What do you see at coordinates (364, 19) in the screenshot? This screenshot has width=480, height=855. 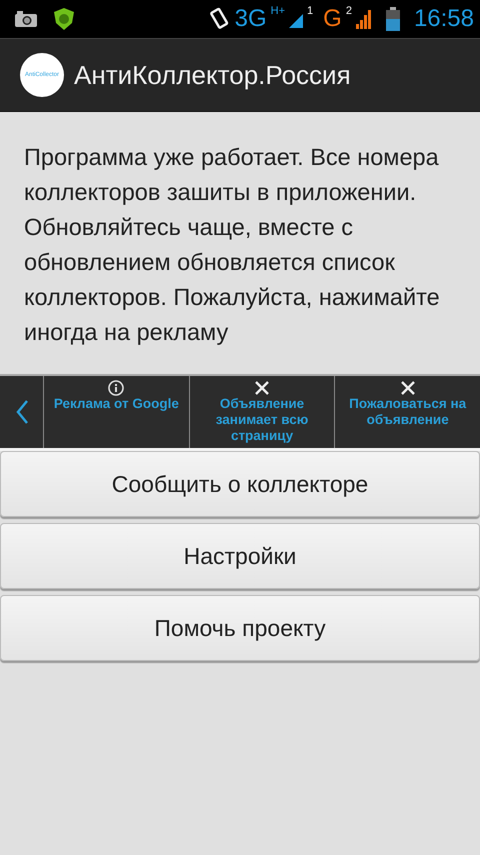 I see `signal-icon` at bounding box center [364, 19].